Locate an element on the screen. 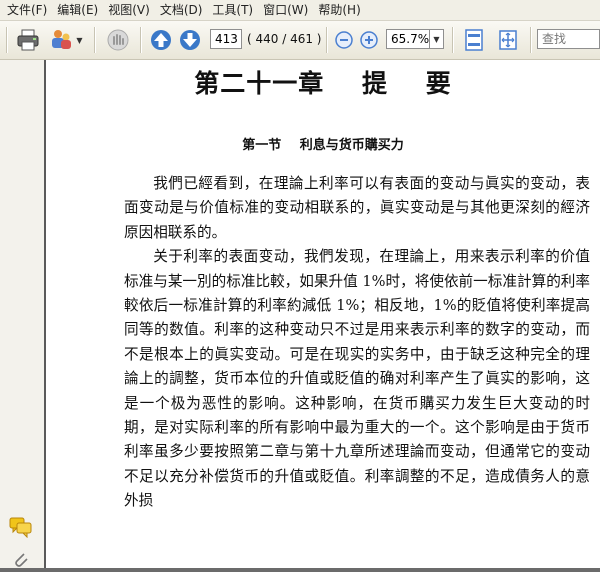  hand-disabled-icon is located at coordinates (118, 40).